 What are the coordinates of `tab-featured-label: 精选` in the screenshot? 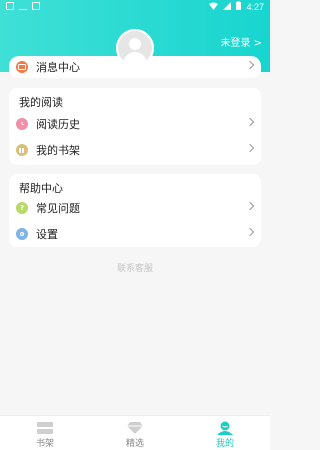 It's located at (134, 444).